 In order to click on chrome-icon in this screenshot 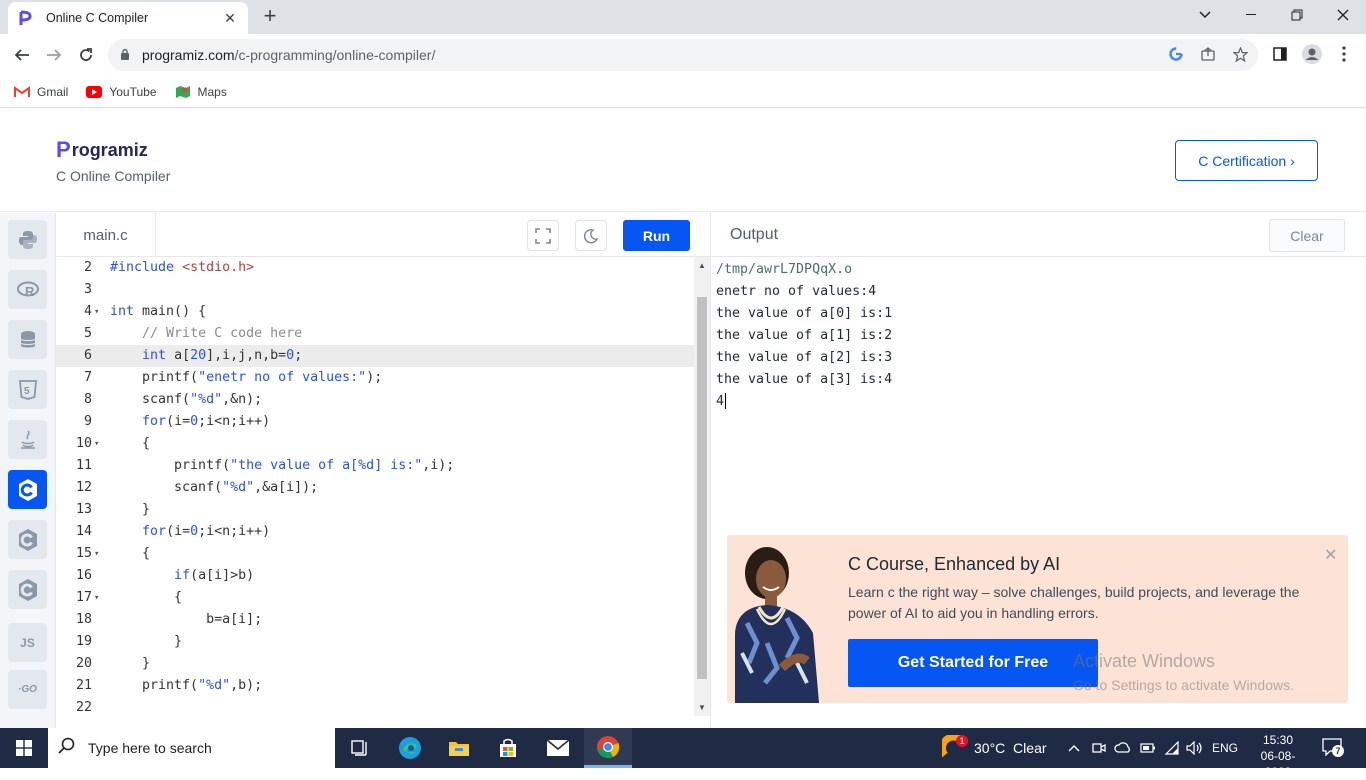, I will do `click(608, 748)`.